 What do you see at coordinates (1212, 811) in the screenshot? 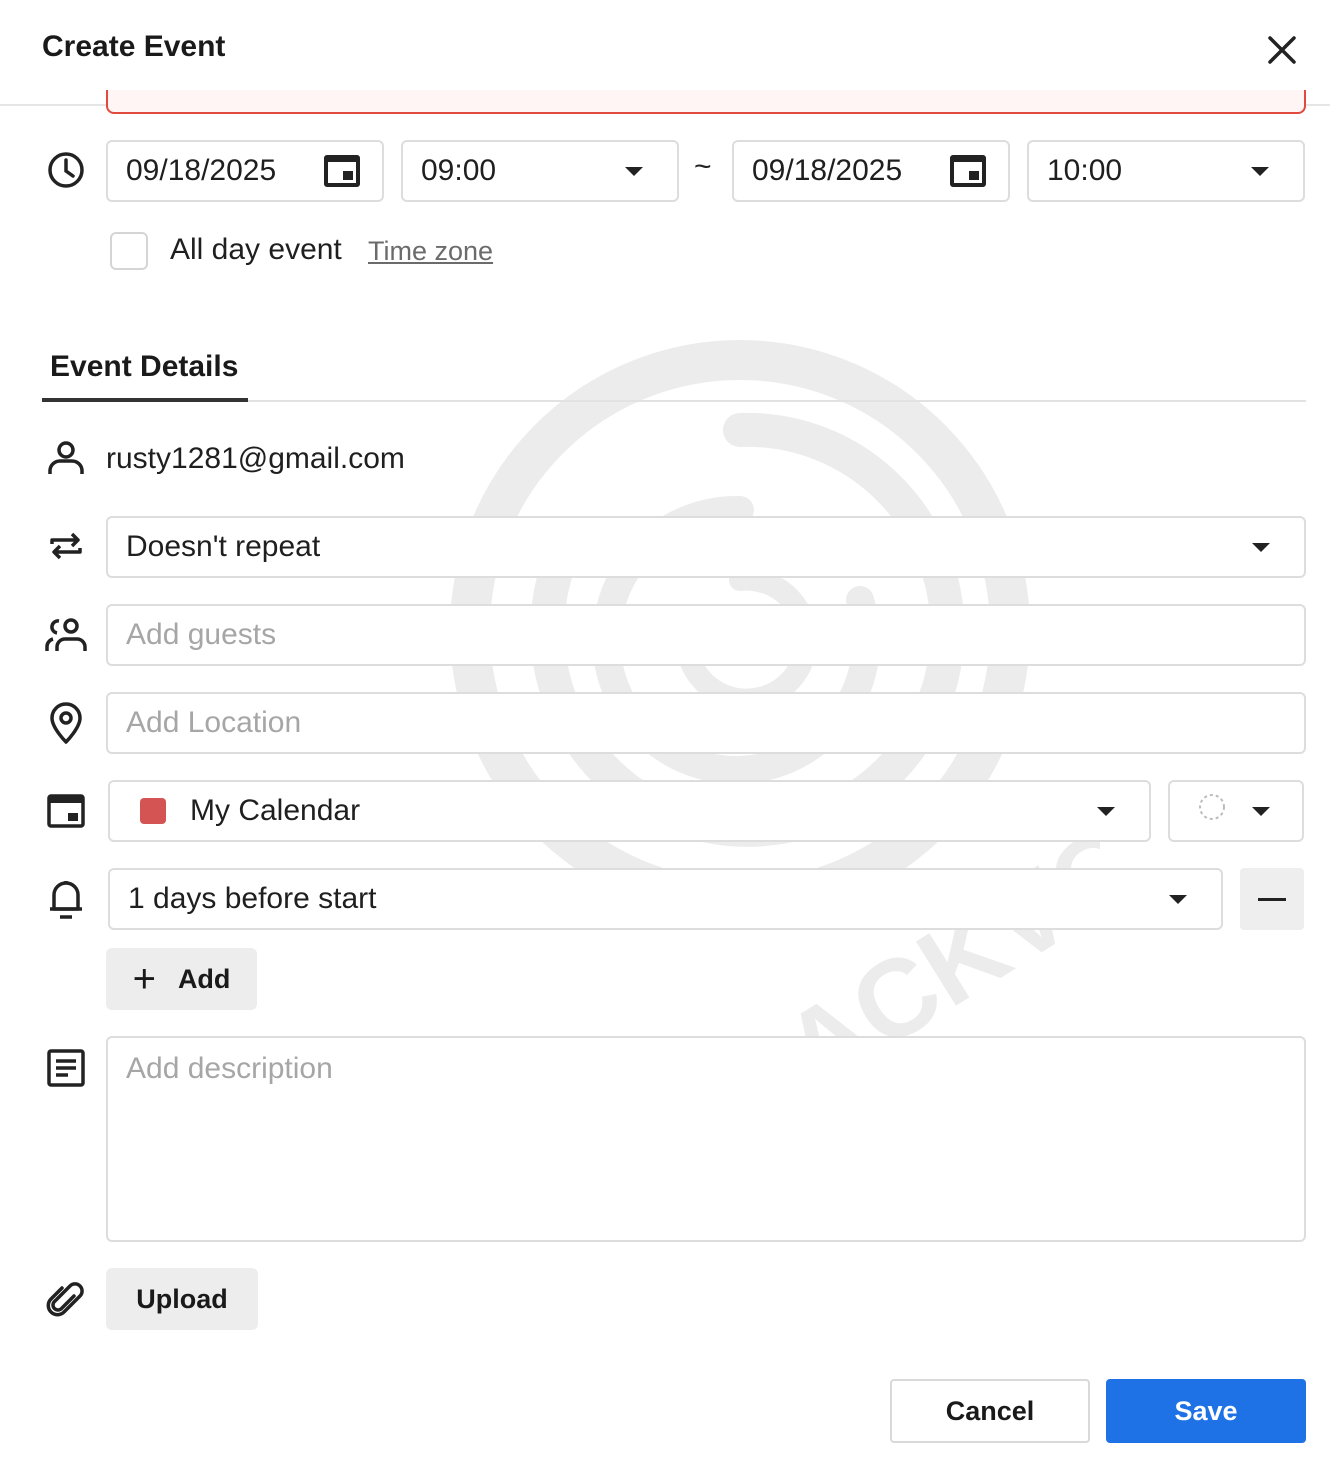
I see `empty-color-icon` at bounding box center [1212, 811].